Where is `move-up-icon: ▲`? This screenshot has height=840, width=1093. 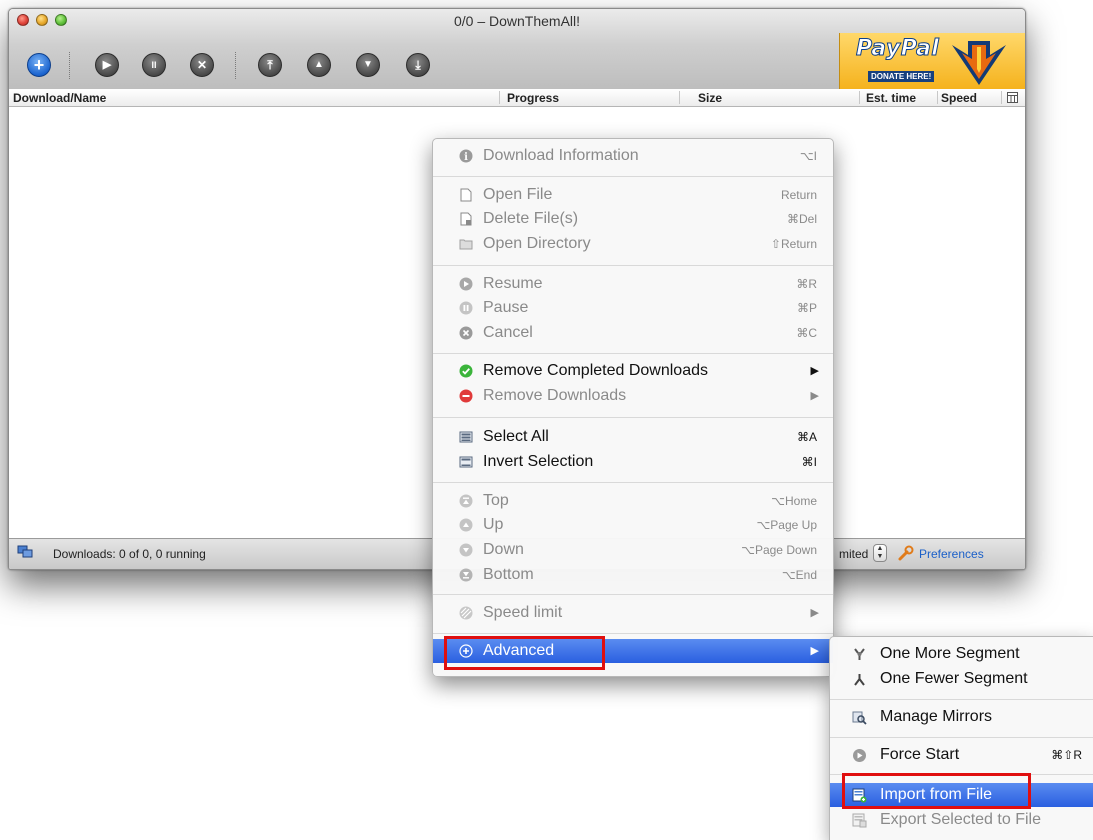 move-up-icon: ▲ is located at coordinates (319, 64).